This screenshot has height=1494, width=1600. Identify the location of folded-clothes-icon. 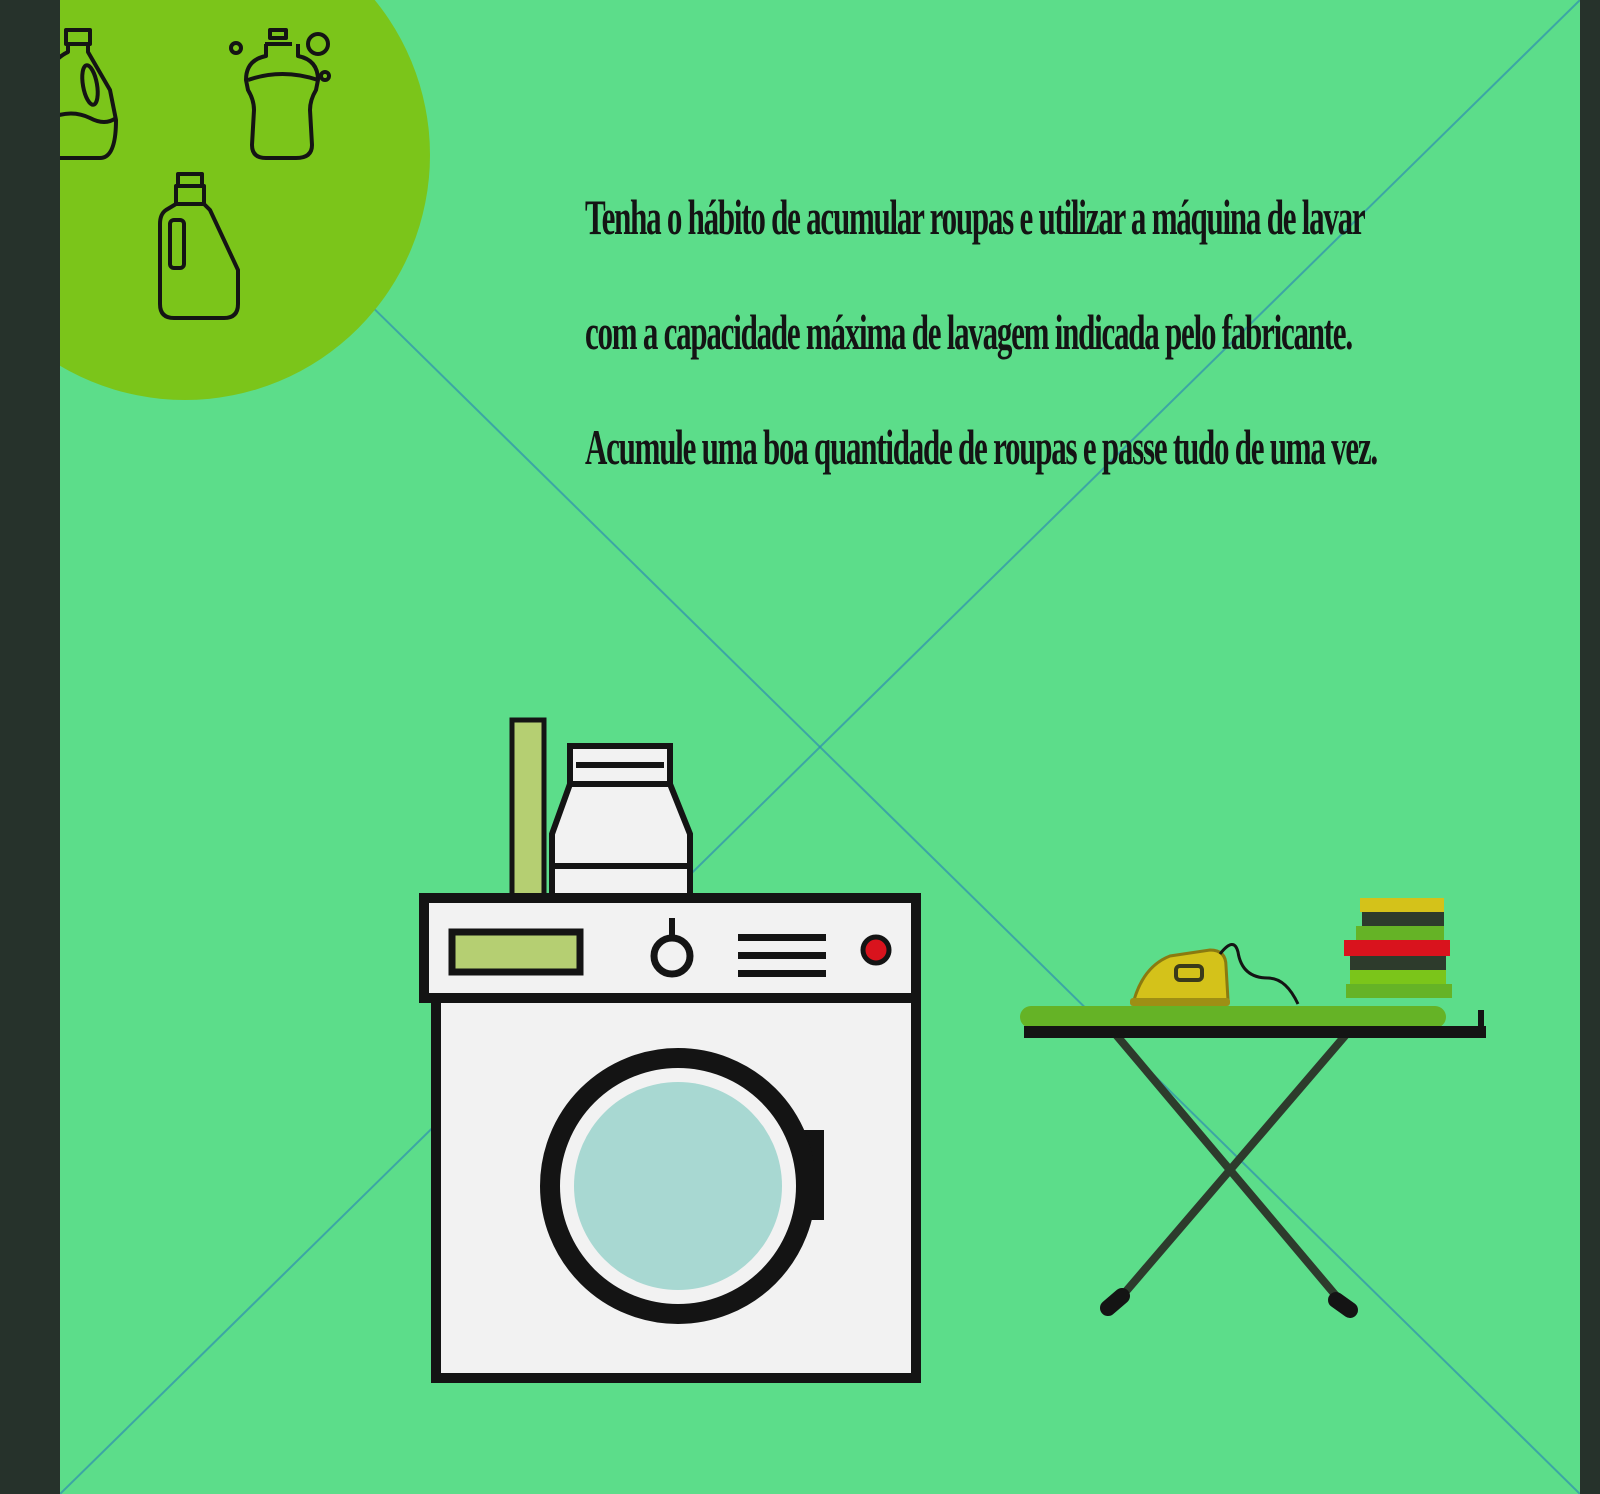
(1398, 948).